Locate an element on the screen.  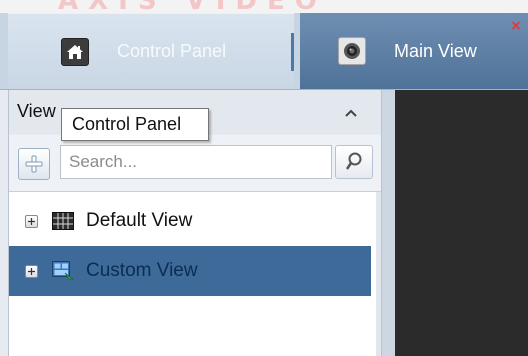
tab-main-view: Main View × is located at coordinates (414, 51).